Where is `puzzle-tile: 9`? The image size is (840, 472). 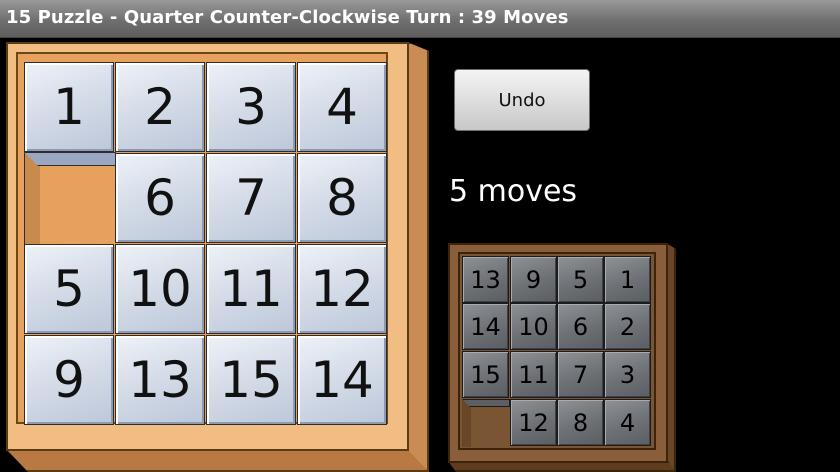
puzzle-tile: 9 is located at coordinates (69, 380).